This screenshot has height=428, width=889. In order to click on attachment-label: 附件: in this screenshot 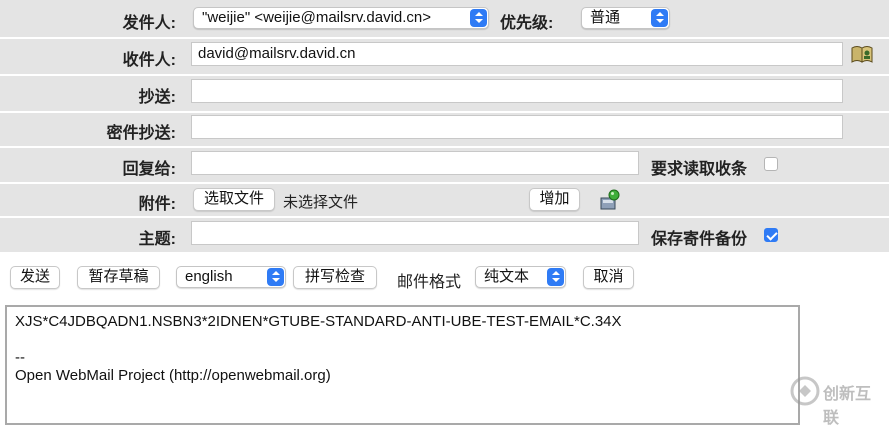, I will do `click(157, 204)`.